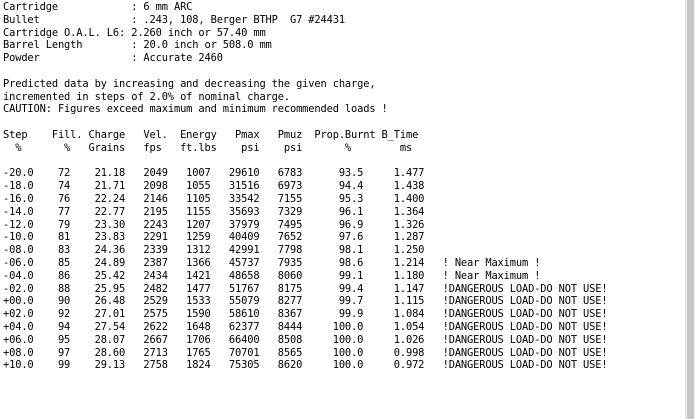  What do you see at coordinates (208, 147) in the screenshot?
I see `column-units: % % Grains fps ft.lbs psi psi % ms` at bounding box center [208, 147].